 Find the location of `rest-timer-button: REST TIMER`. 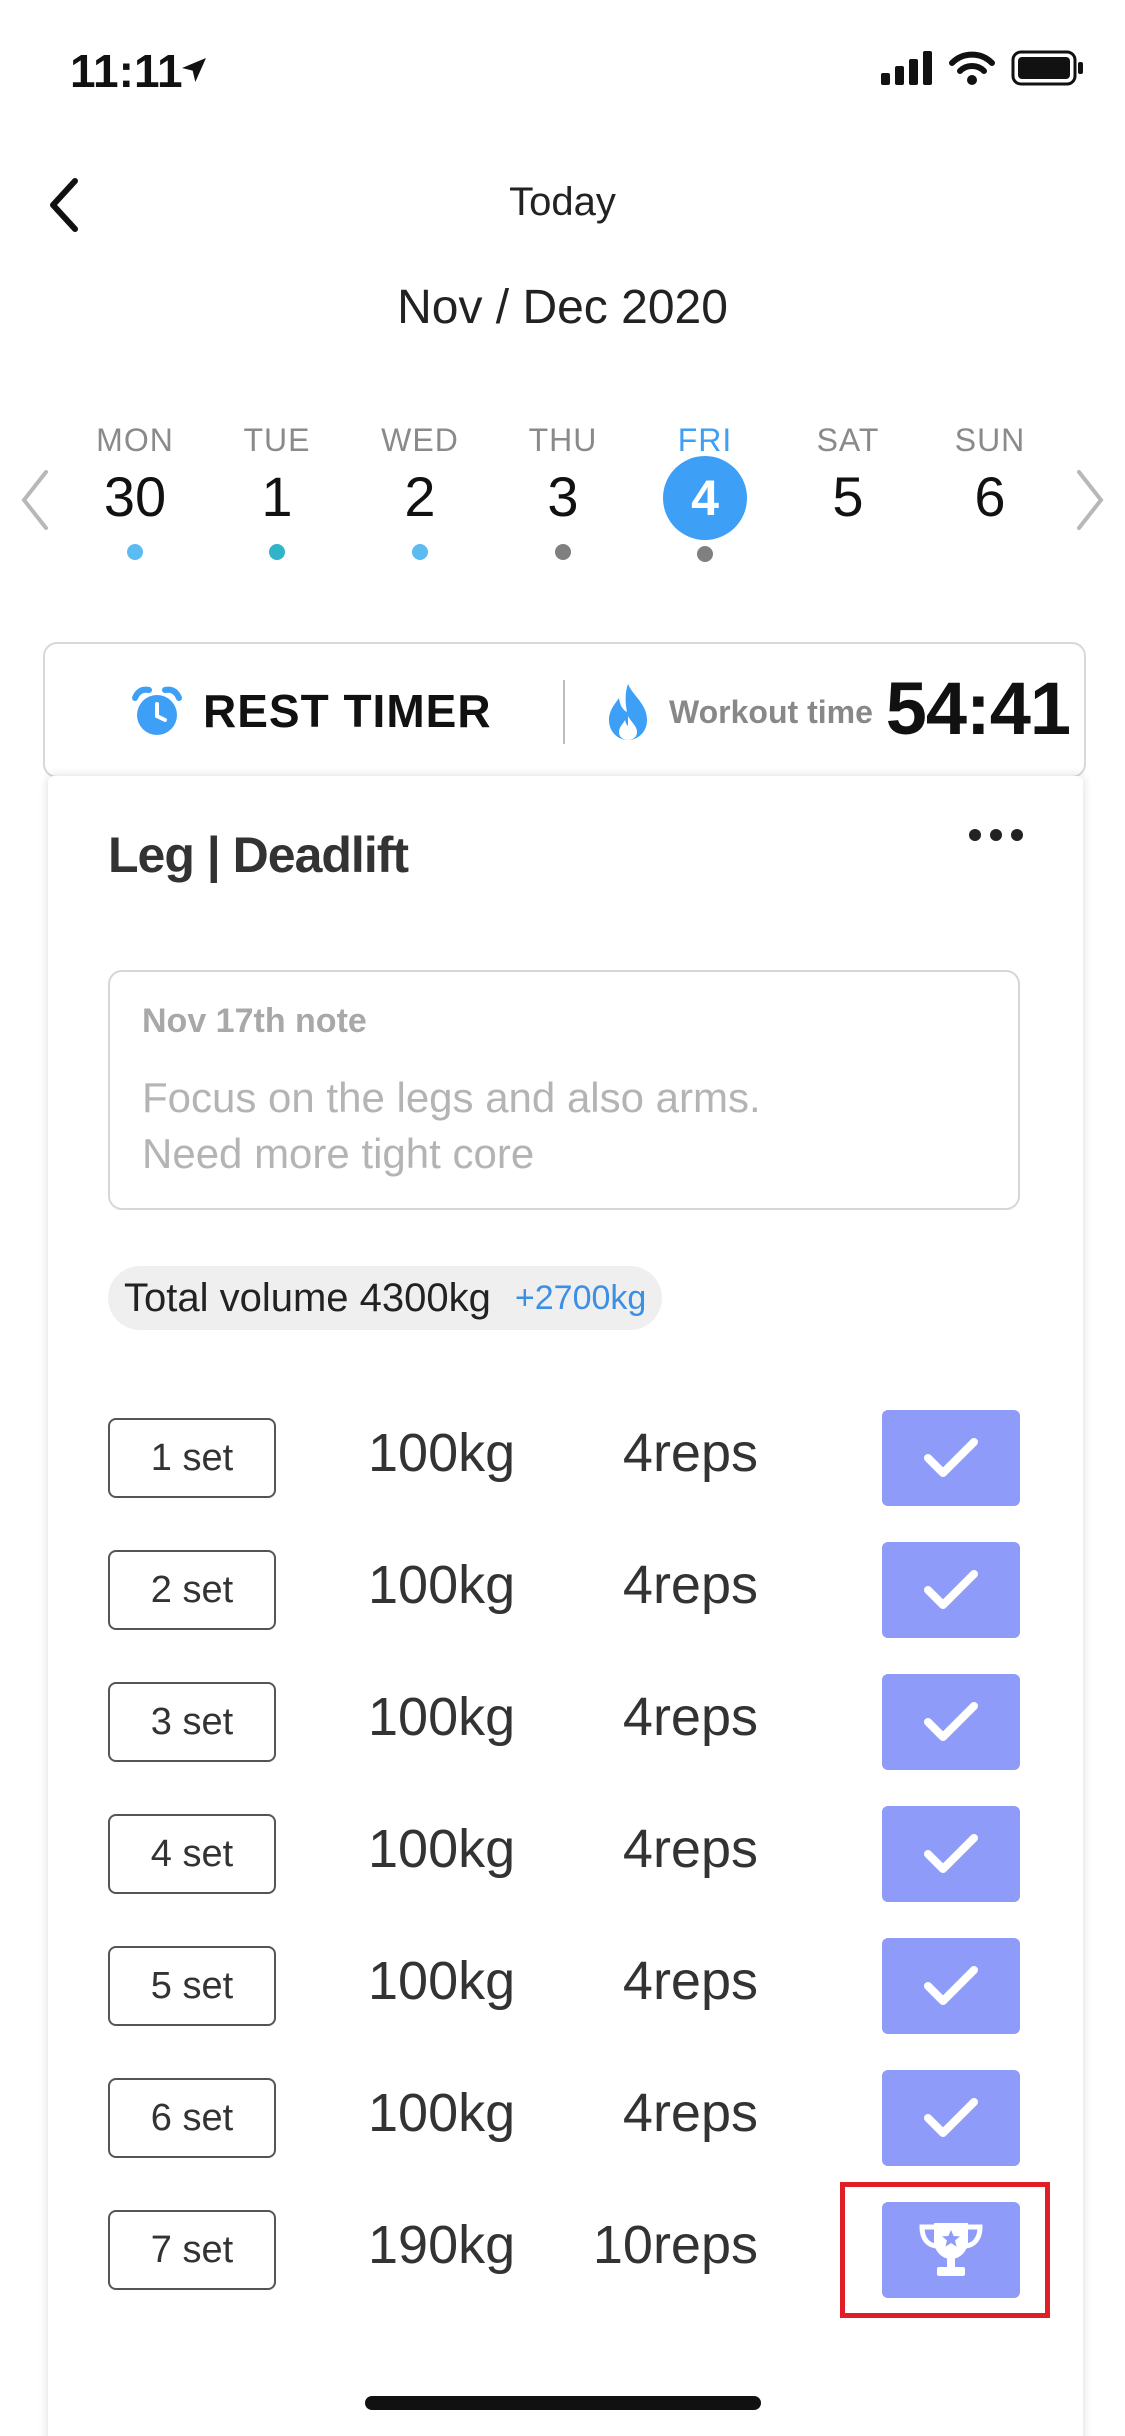

rest-timer-button: REST TIMER is located at coordinates (347, 711).